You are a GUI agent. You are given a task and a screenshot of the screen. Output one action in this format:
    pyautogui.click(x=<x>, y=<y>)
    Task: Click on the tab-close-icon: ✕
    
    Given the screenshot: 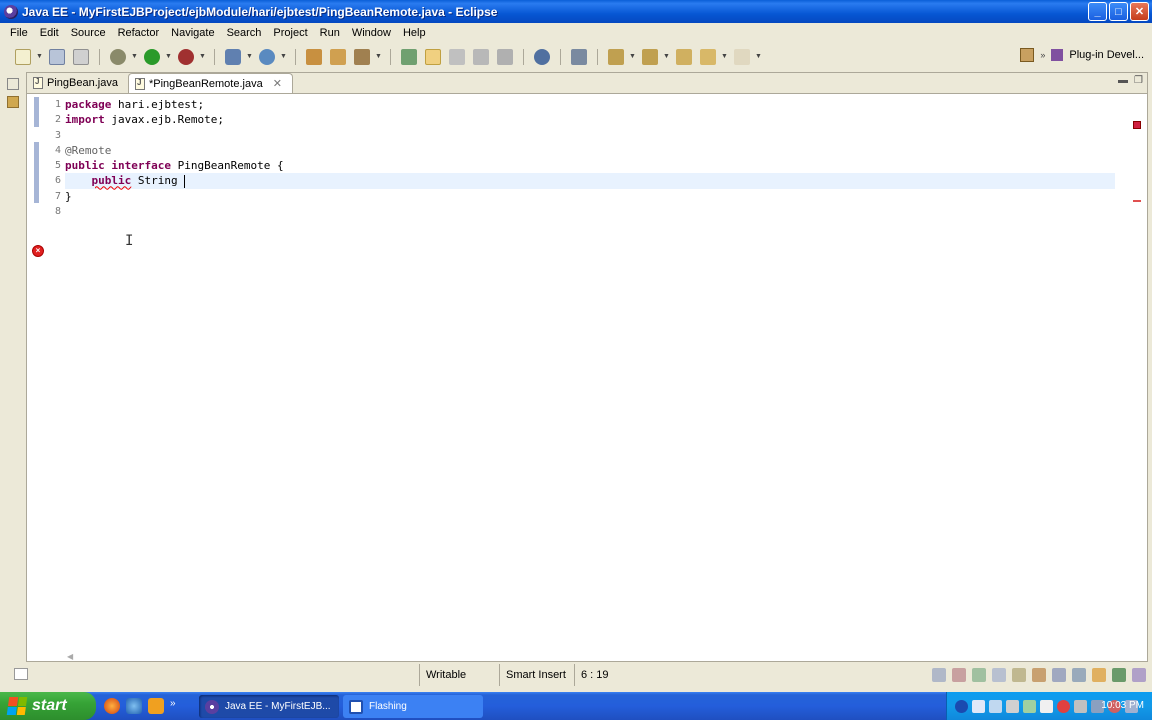 What is the action you would take?
    pyautogui.click(x=277, y=83)
    